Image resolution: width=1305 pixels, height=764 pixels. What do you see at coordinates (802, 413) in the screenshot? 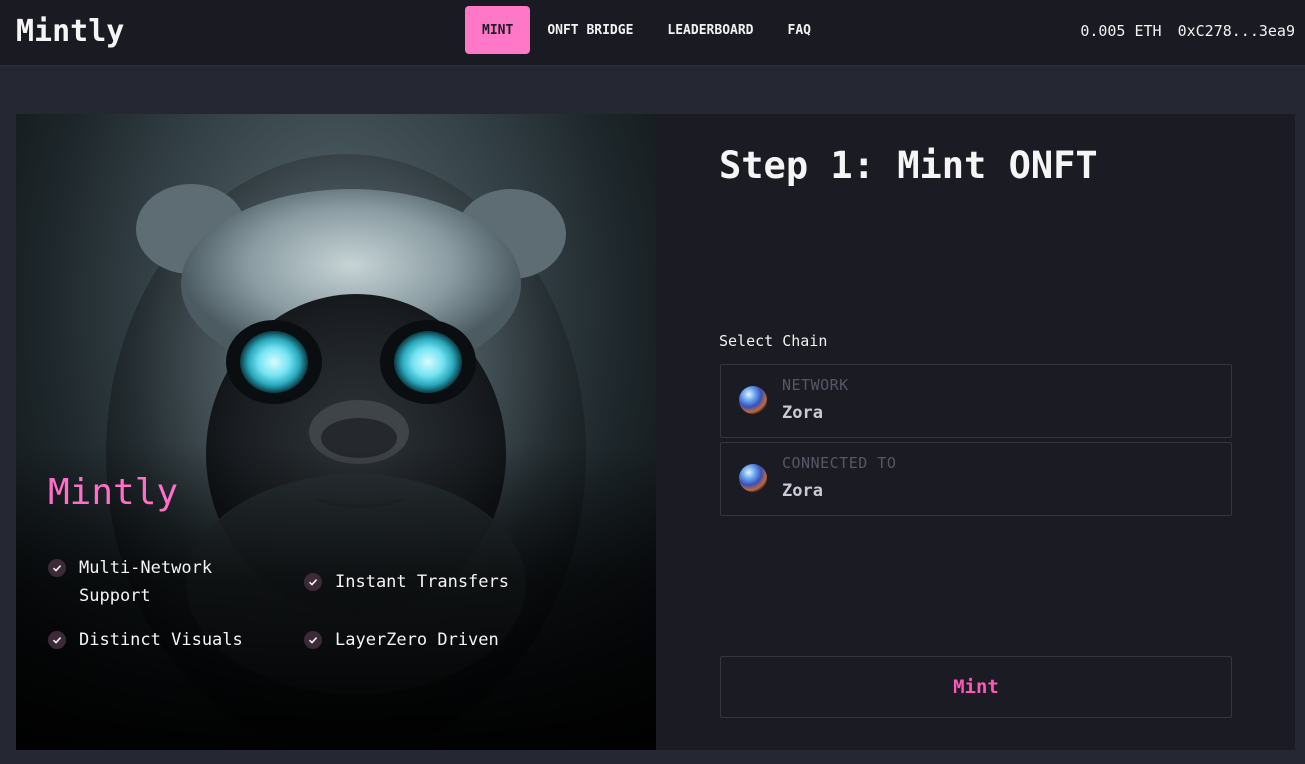
I see `network-value: Zora` at bounding box center [802, 413].